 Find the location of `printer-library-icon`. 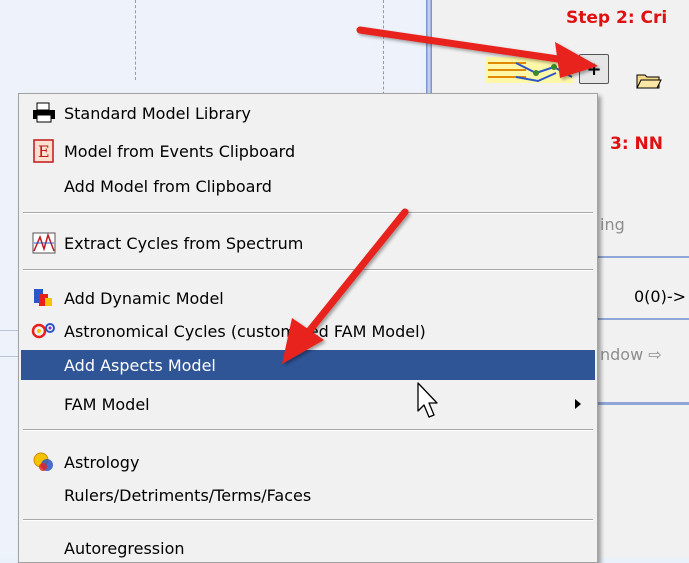

printer-library-icon is located at coordinates (44, 112).